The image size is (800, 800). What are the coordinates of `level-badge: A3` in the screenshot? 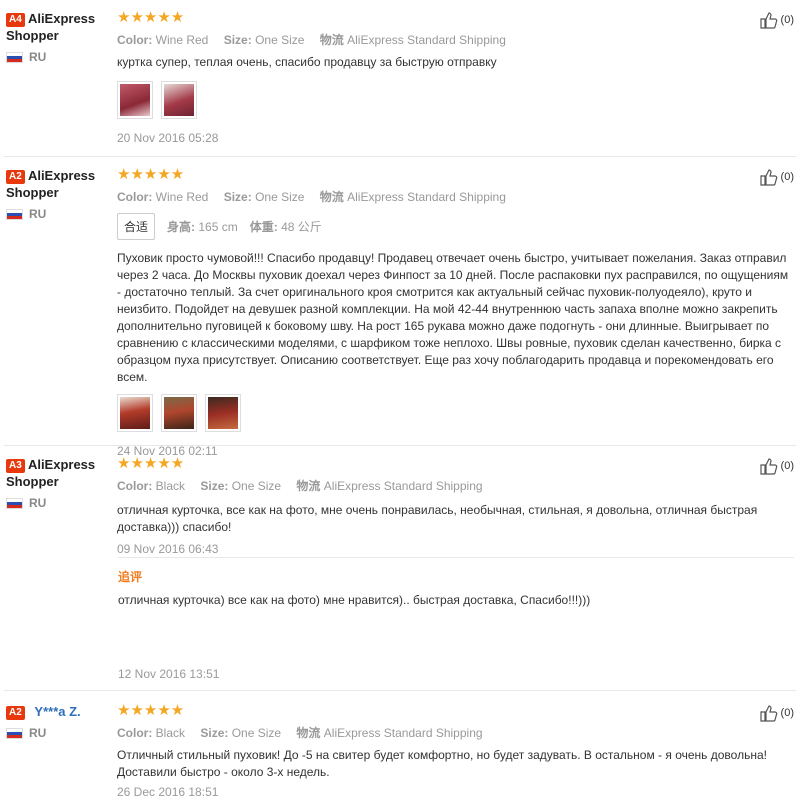 It's located at (15, 466).